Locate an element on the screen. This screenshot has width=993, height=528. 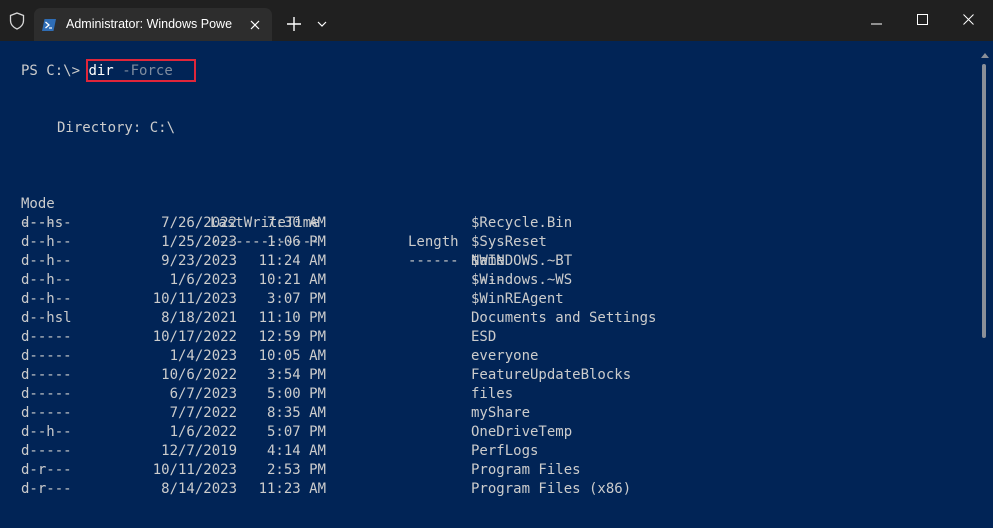
table-row: d----- 7/7/2022 8:35 AM myShare is located at coordinates (371, 413).